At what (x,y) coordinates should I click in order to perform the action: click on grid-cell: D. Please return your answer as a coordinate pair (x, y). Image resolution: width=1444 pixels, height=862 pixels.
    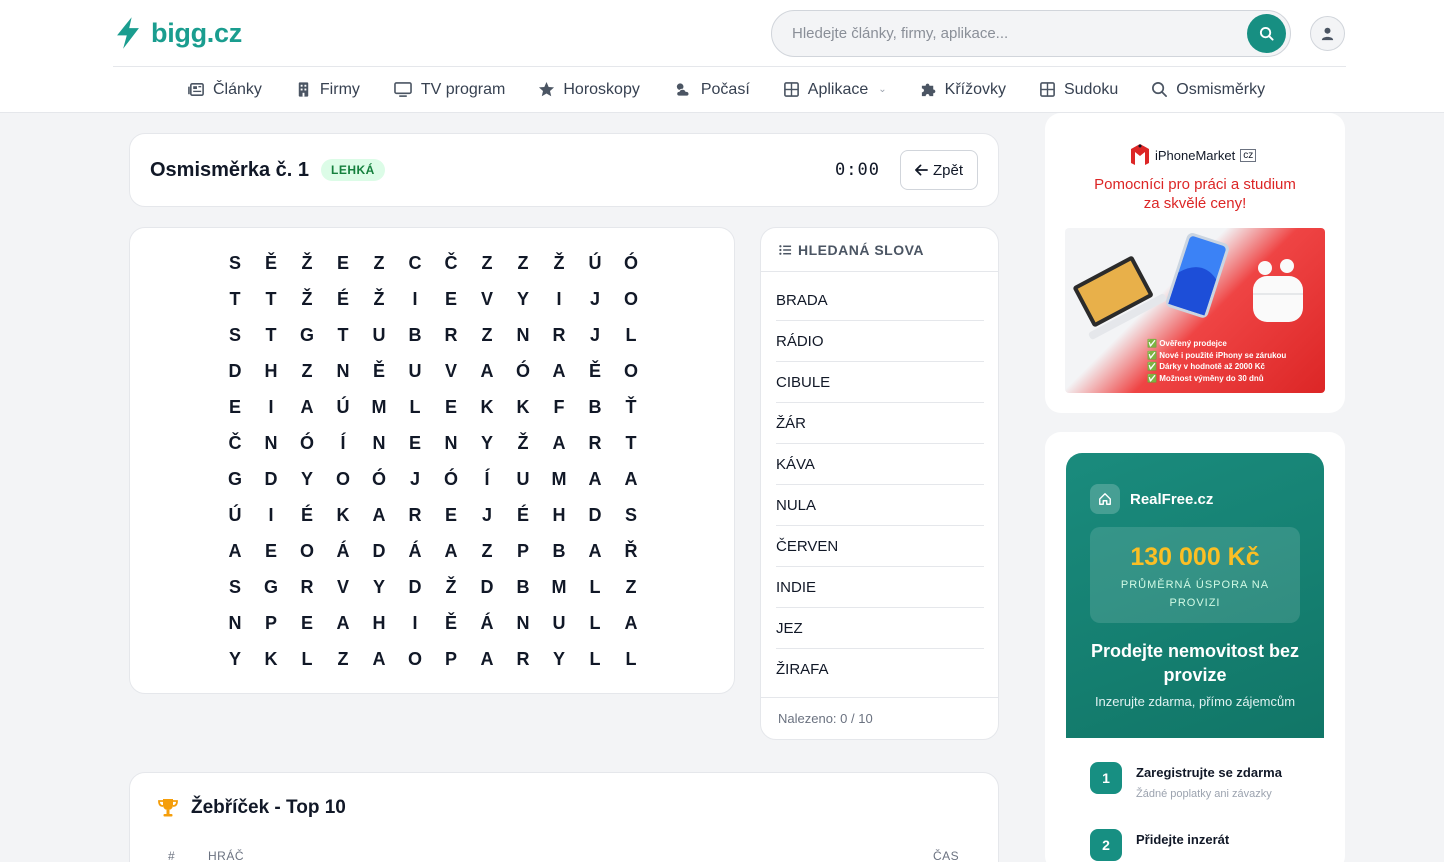
    Looking at the image, I should click on (415, 587).